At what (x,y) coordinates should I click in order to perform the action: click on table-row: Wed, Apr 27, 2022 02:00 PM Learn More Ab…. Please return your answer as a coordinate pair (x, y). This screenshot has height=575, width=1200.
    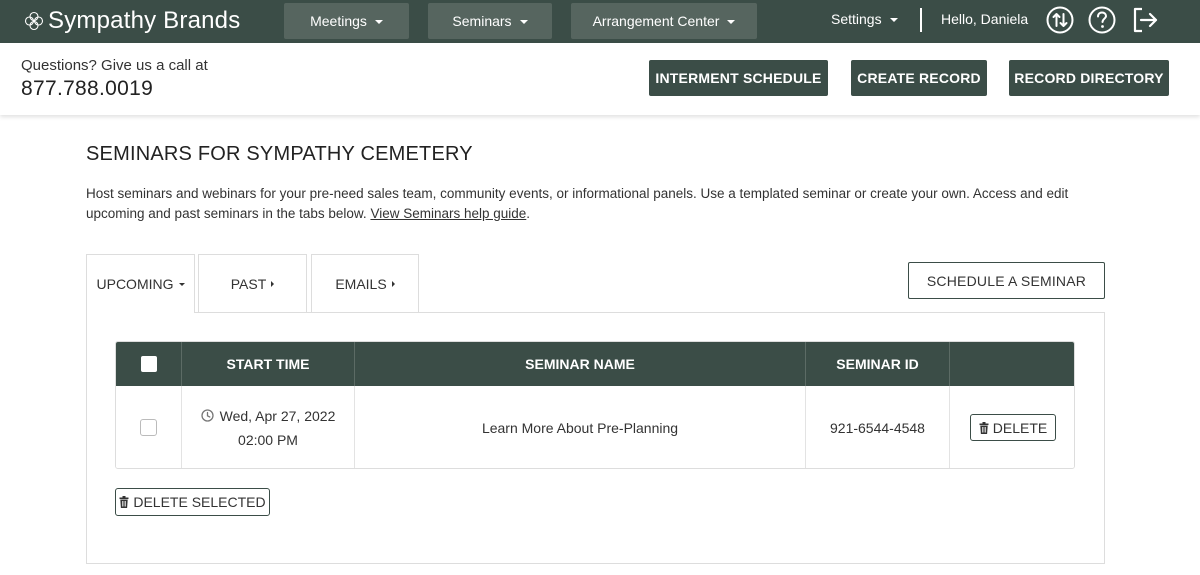
    Looking at the image, I should click on (595, 427).